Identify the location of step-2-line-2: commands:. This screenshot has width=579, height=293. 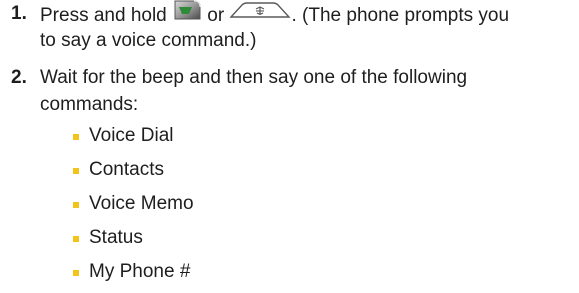
(89, 104).